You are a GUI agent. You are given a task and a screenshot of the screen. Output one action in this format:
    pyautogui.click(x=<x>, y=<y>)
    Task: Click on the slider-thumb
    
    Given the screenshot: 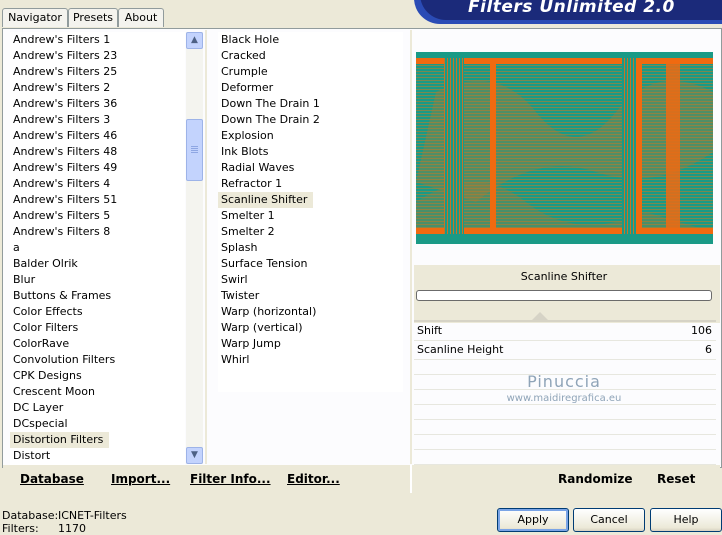 What is the action you would take?
    pyautogui.click(x=540, y=316)
    